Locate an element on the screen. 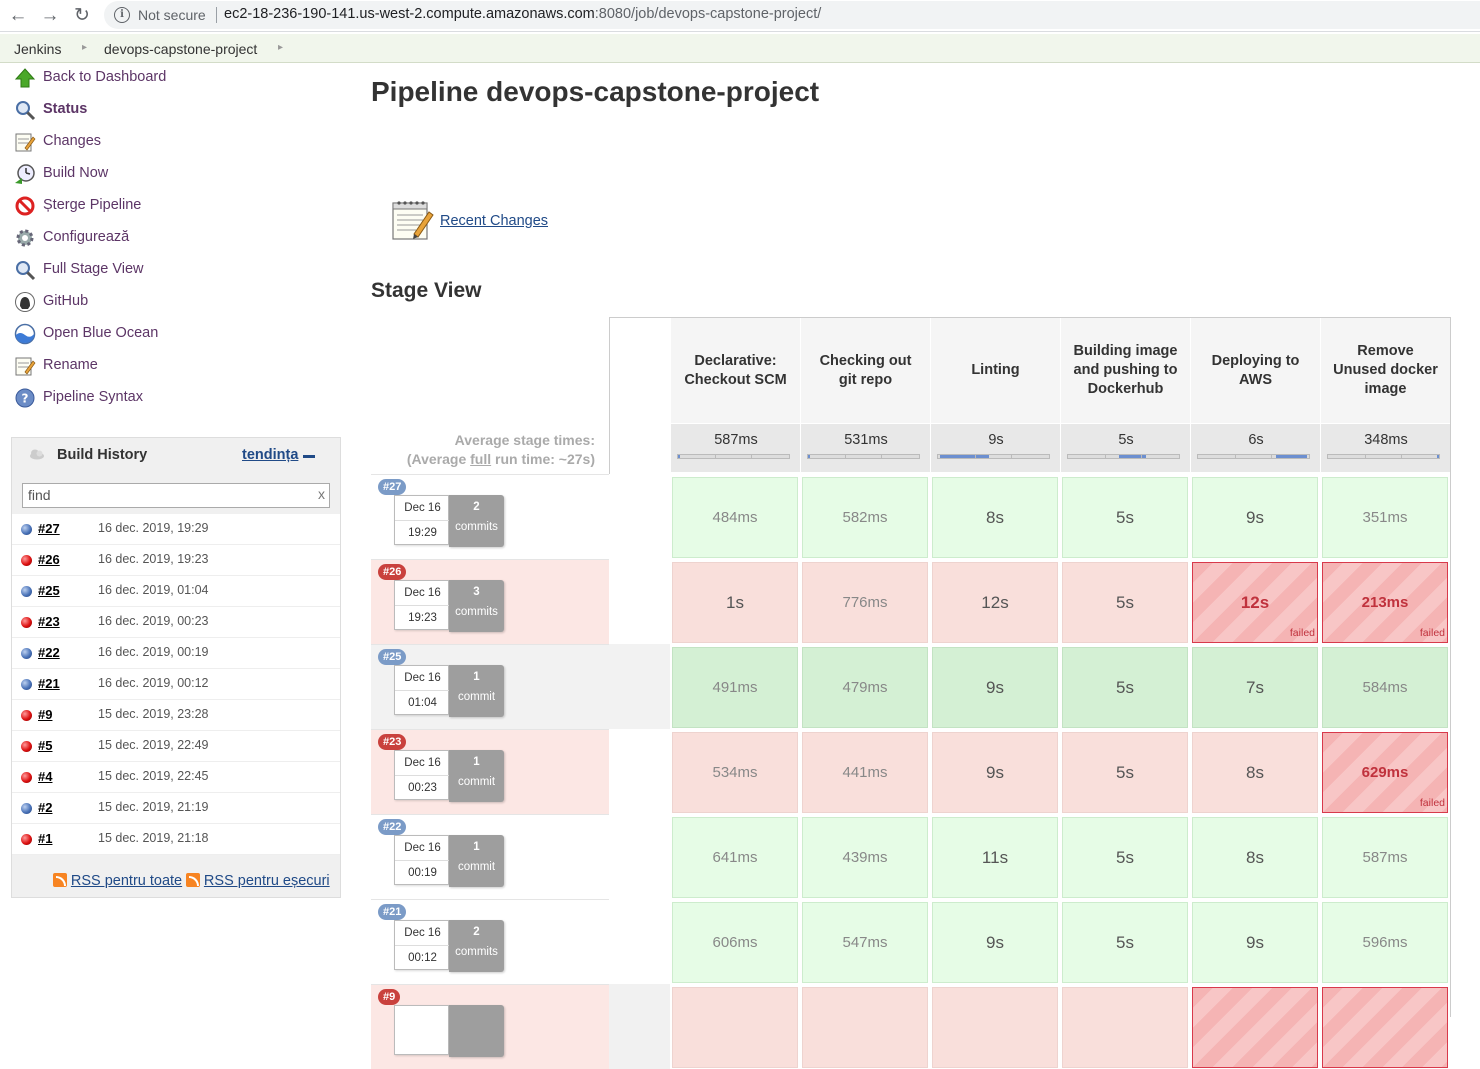 This screenshot has width=1480, height=1069. clear-filter-button: x is located at coordinates (321, 494).